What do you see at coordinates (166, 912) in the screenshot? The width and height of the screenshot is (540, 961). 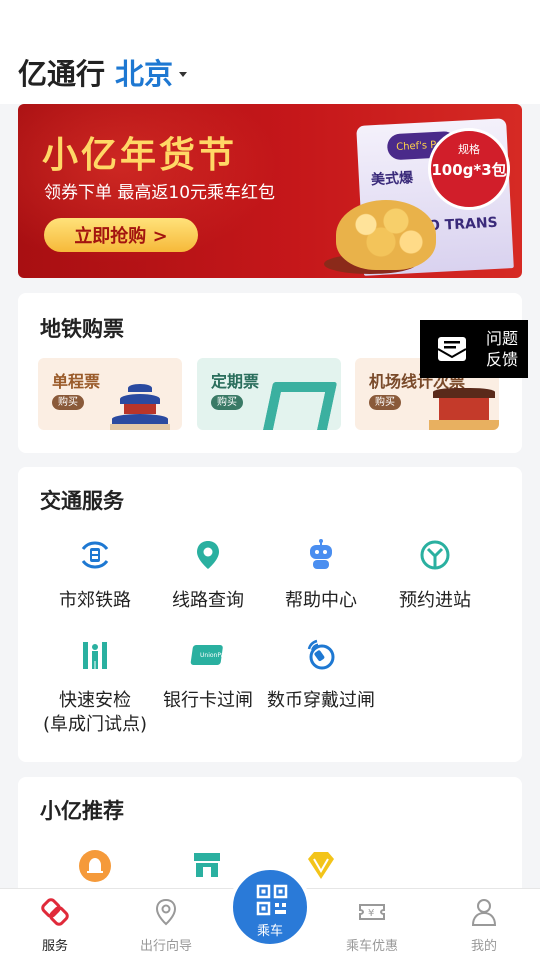 I see `location-icon` at bounding box center [166, 912].